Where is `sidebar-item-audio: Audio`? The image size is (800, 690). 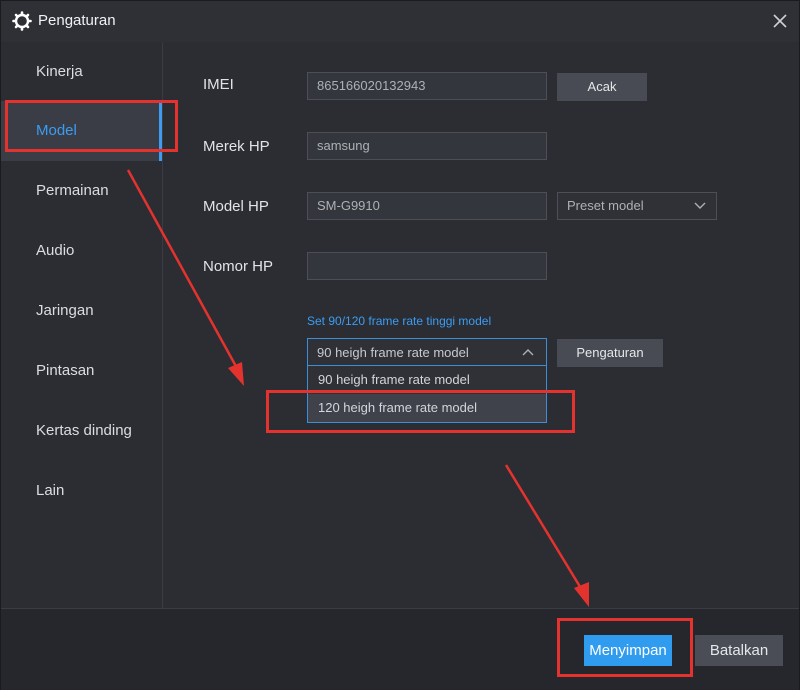 sidebar-item-audio: Audio is located at coordinates (81, 251).